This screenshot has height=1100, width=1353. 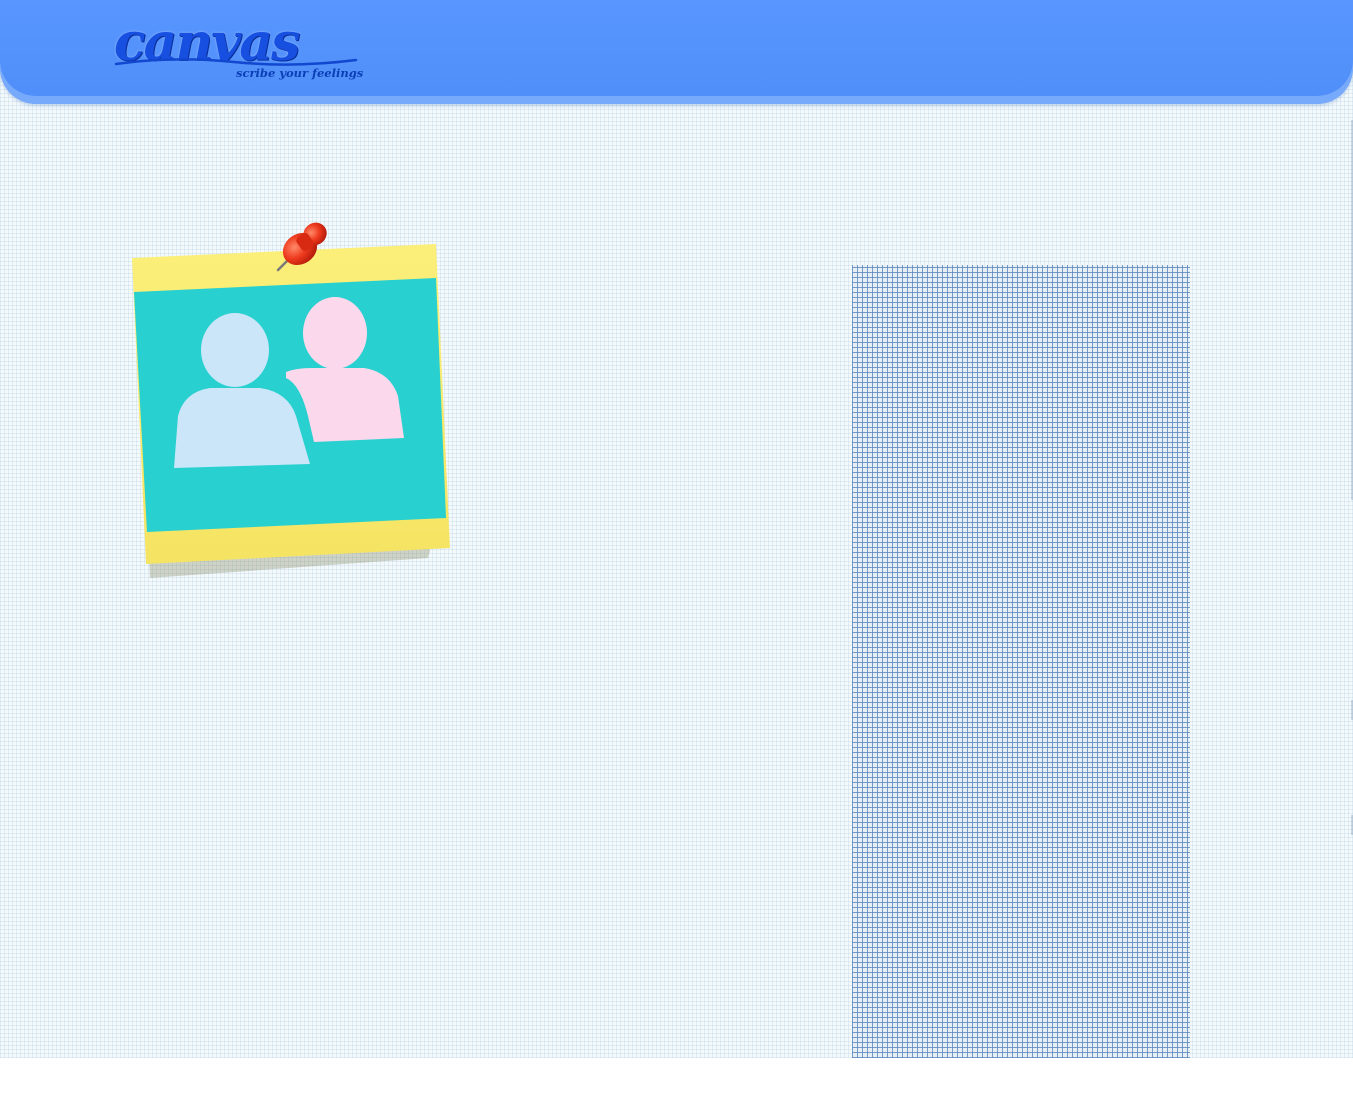 What do you see at coordinates (676, 52) in the screenshot?
I see `header-bar: canvas scribe your feelings` at bounding box center [676, 52].